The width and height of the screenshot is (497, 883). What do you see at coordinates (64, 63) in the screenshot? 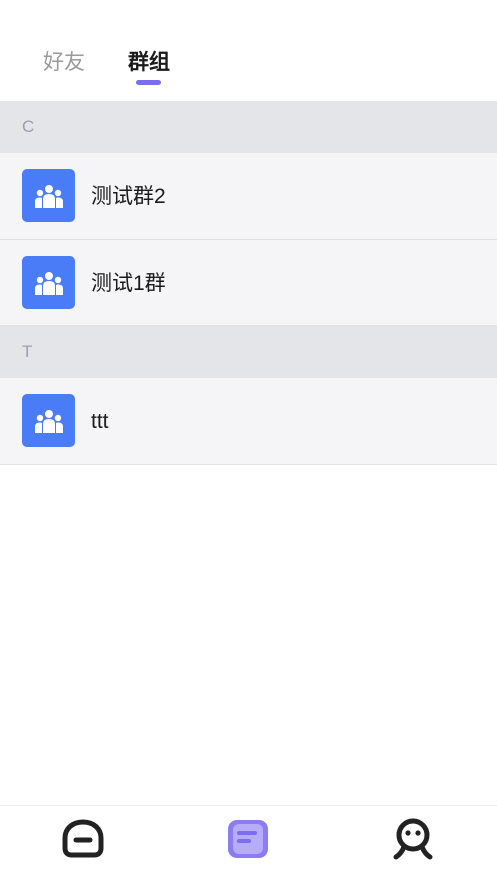
I see `tab-friends: 好友` at bounding box center [64, 63].